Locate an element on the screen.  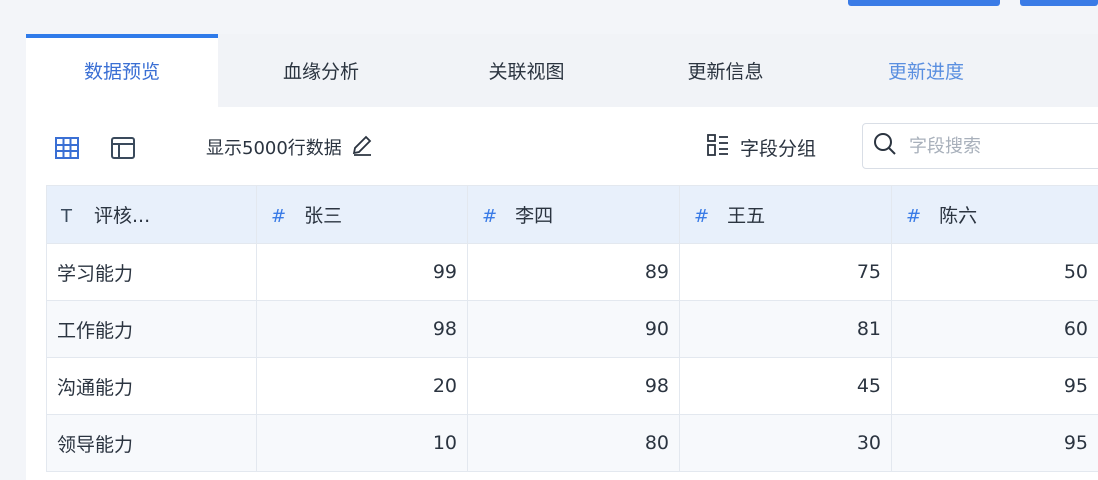
table-header-row: T 评核... # 张三 # 李四 # 王五 # 陈六 is located at coordinates (572, 214).